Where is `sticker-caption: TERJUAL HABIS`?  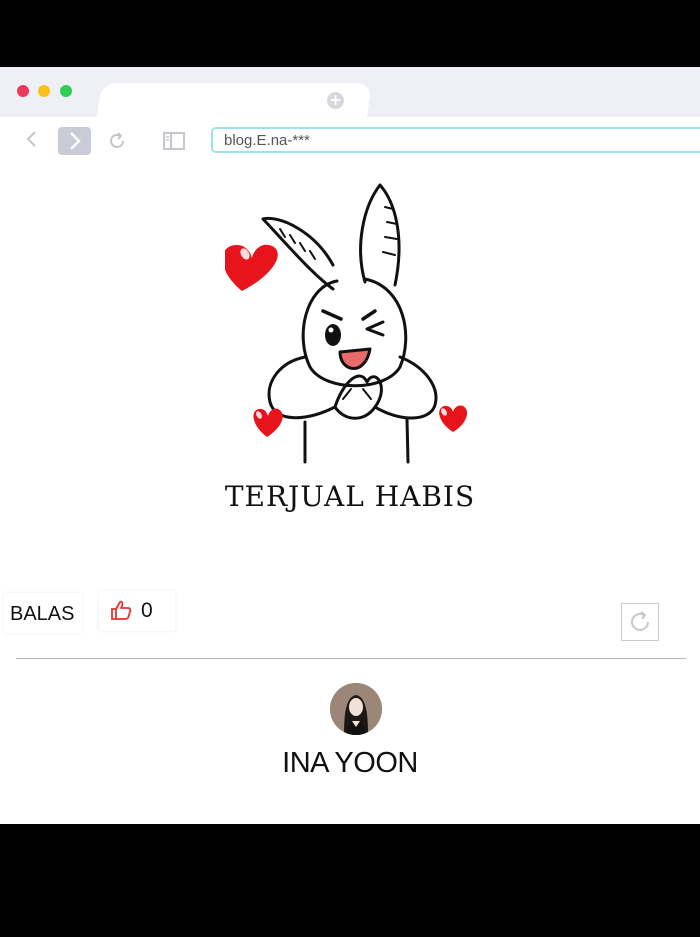
sticker-caption: TERJUAL HABIS is located at coordinates (350, 496).